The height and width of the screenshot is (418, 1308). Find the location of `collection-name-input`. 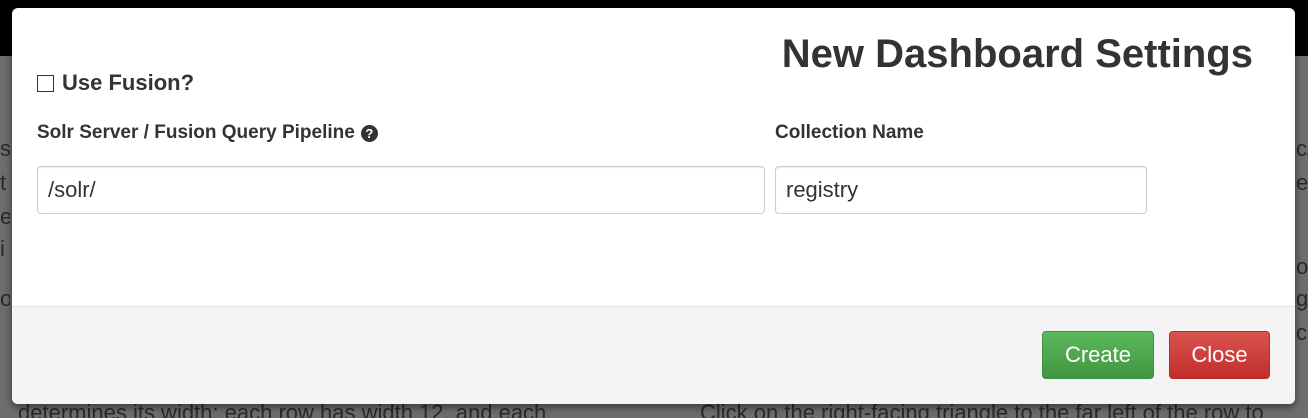

collection-name-input is located at coordinates (961, 190).